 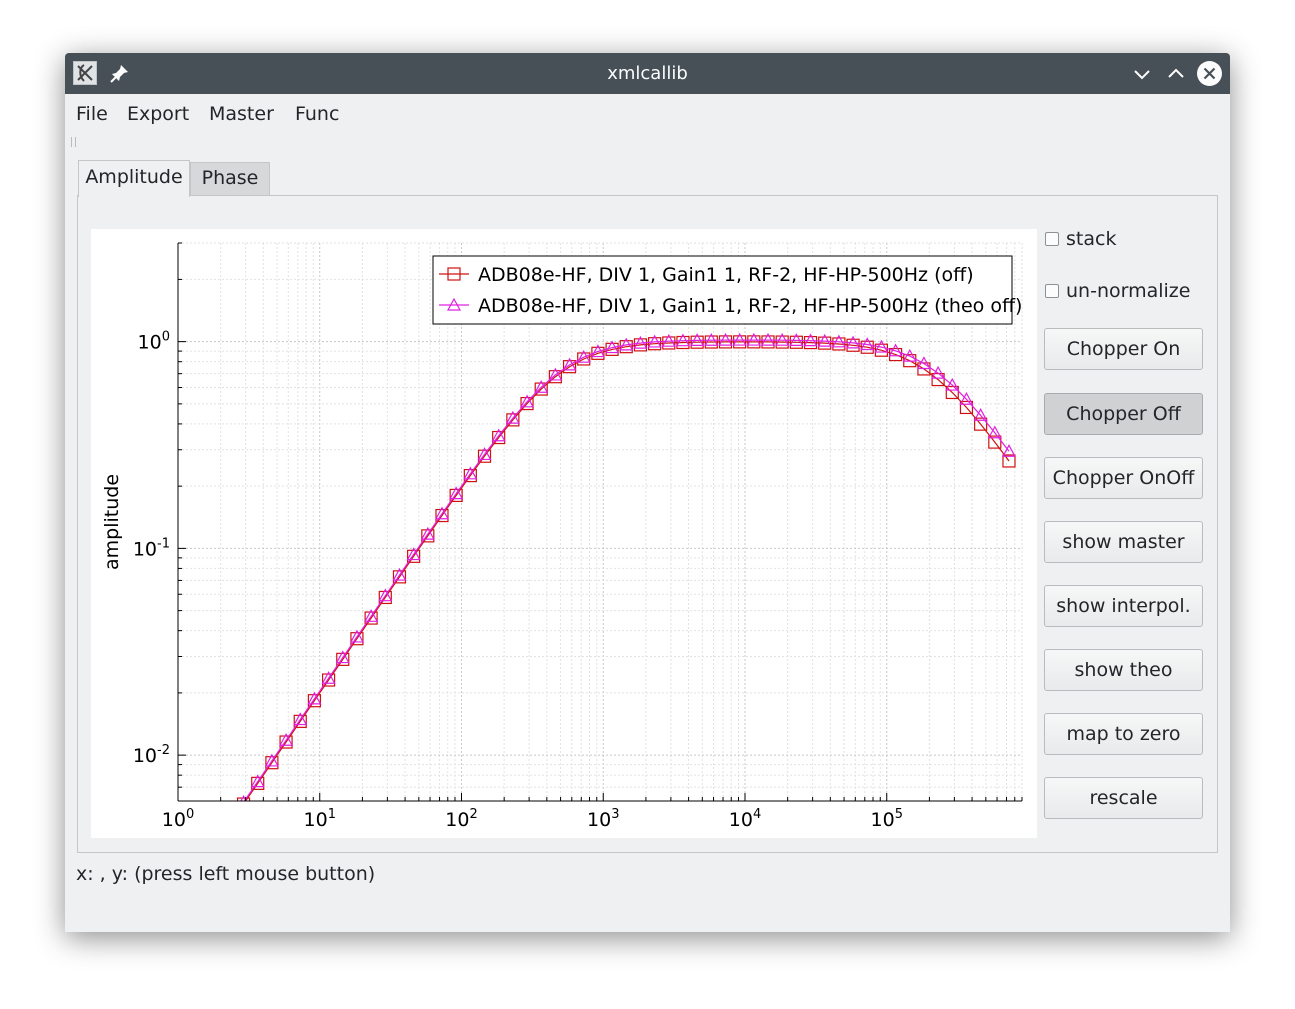 What do you see at coordinates (320, 819) in the screenshot?
I see `x-tick-label: 101` at bounding box center [320, 819].